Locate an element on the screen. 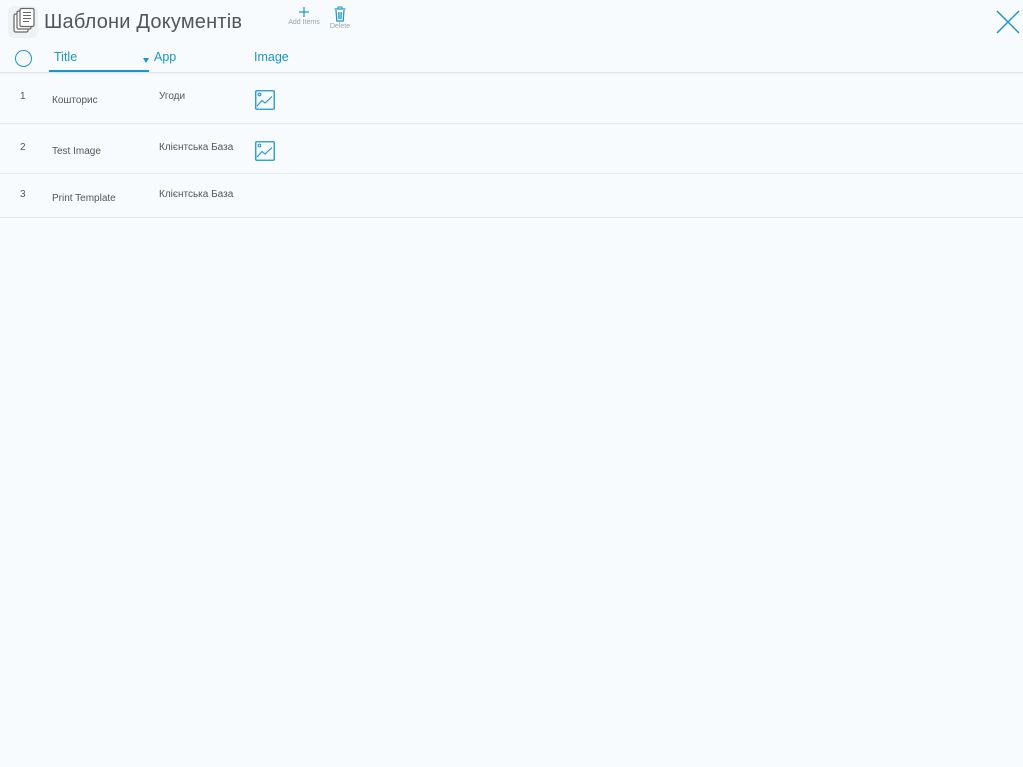  delete-label: Delete is located at coordinates (340, 26).